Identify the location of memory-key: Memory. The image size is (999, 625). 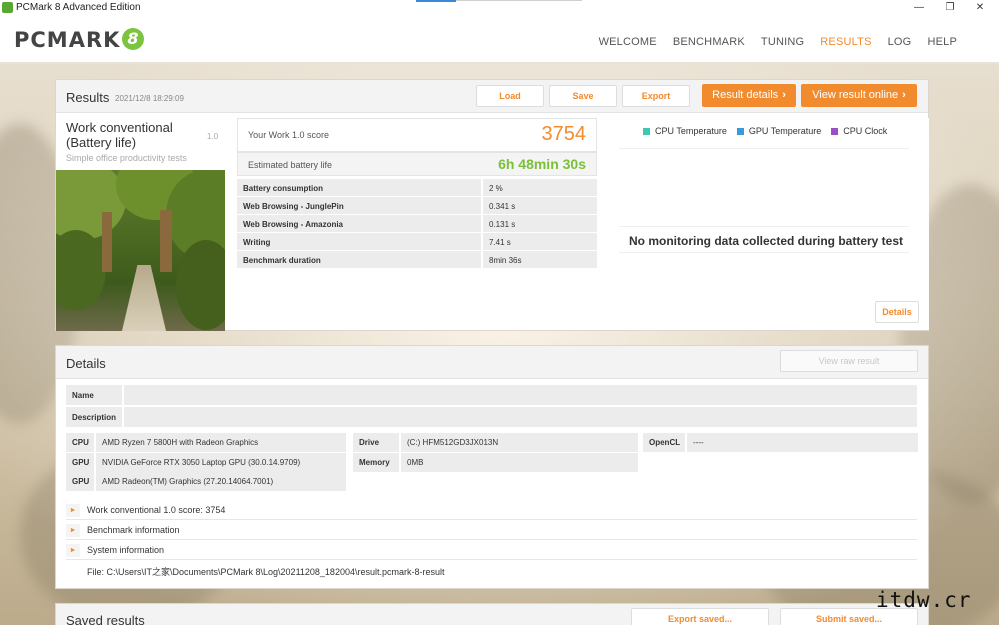
(377, 462).